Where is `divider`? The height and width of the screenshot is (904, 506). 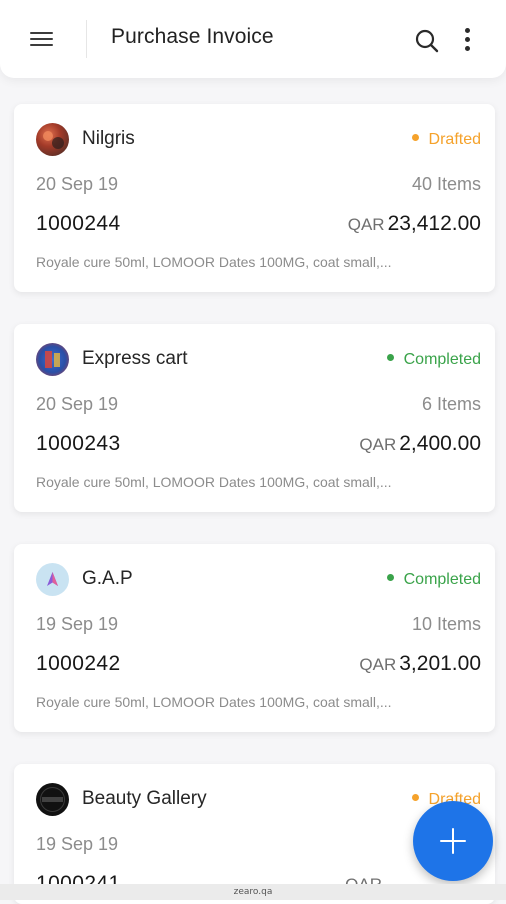 divider is located at coordinates (86, 39).